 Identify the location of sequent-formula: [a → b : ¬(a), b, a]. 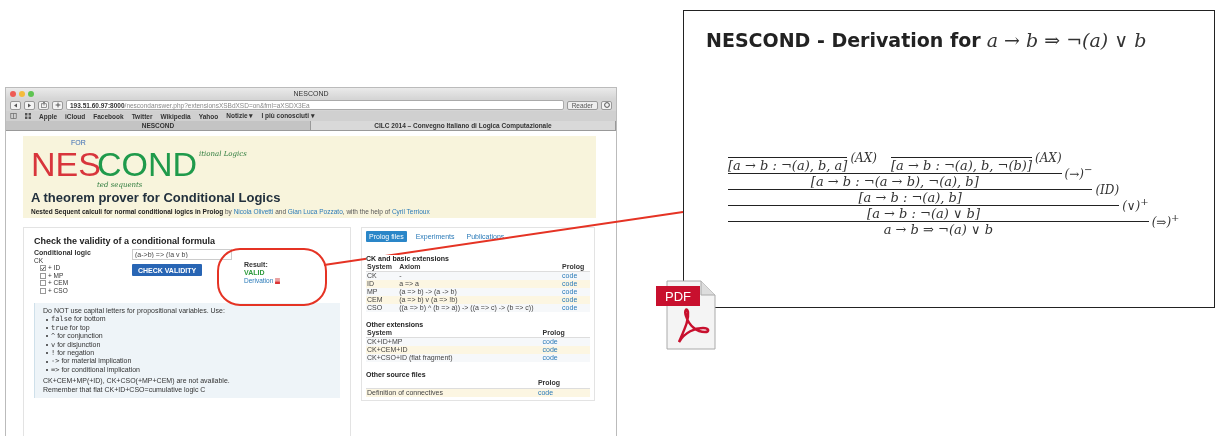
(788, 165).